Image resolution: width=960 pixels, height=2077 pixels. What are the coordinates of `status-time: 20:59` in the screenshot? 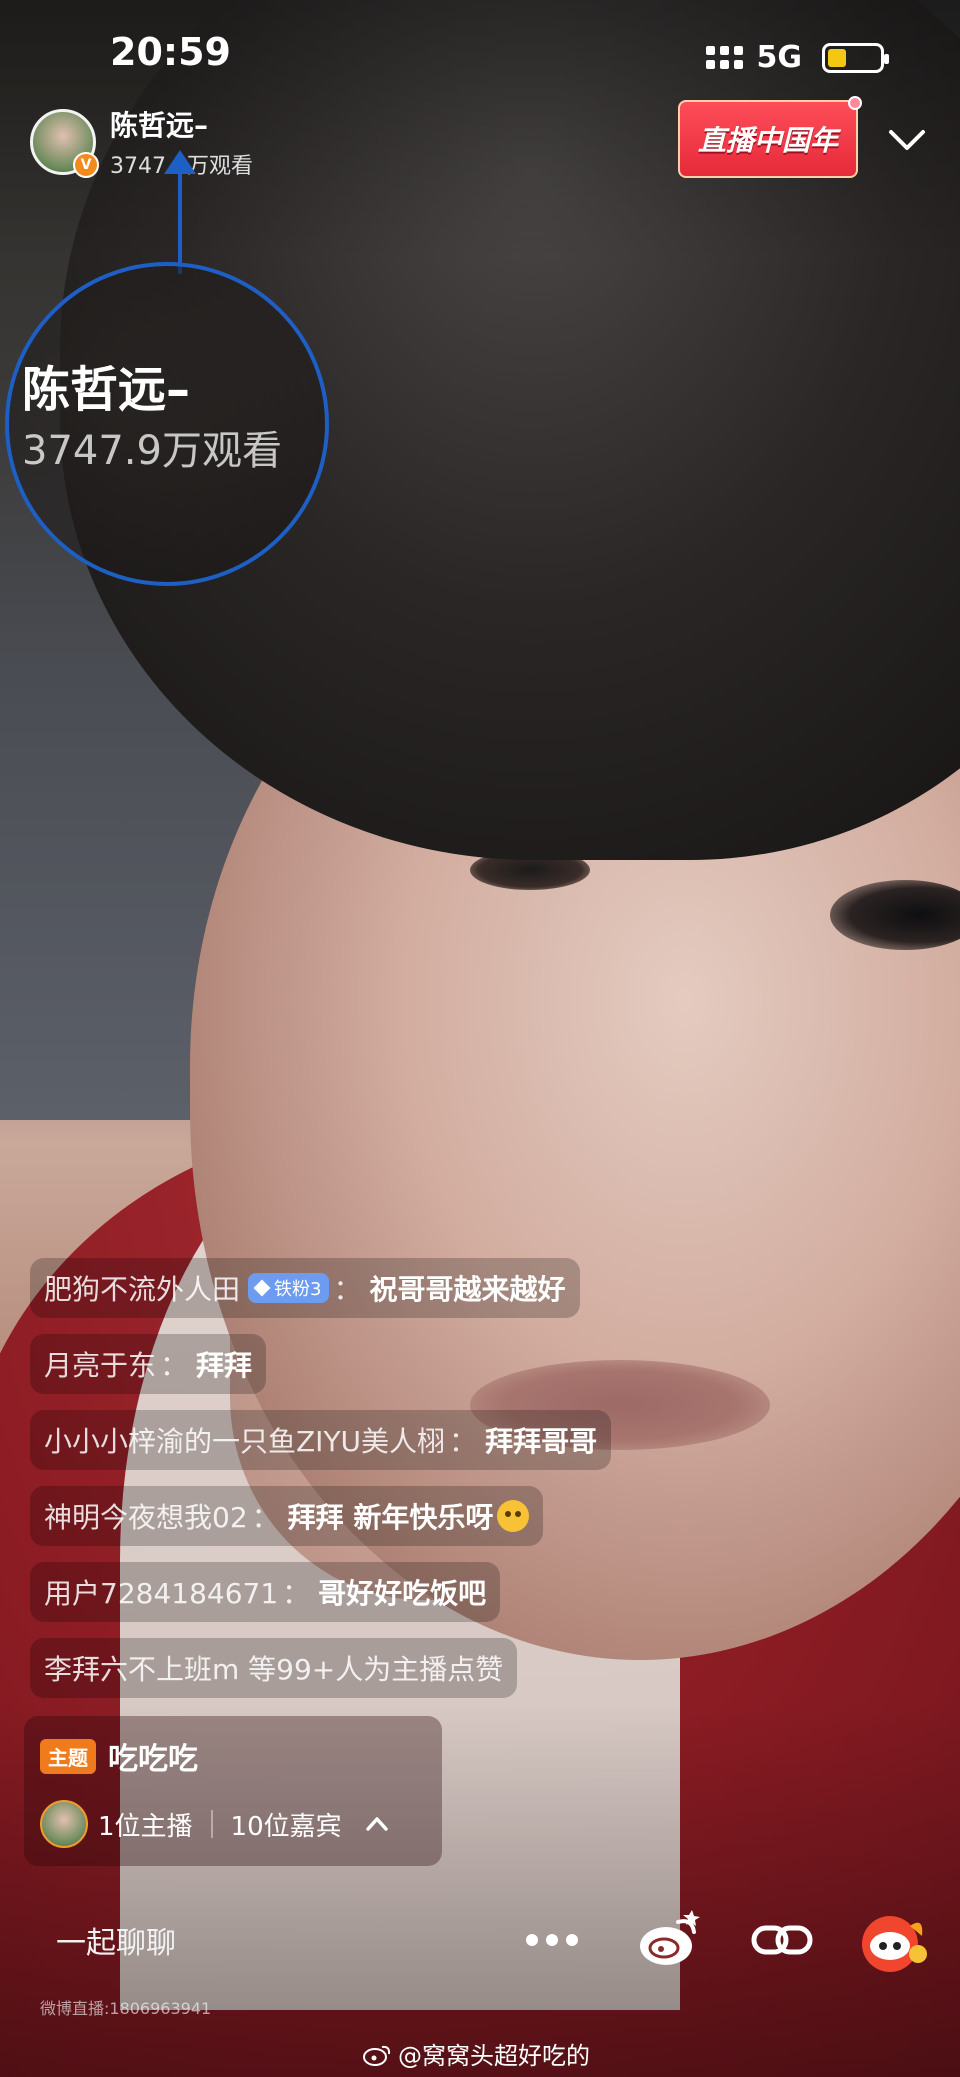 It's located at (170, 52).